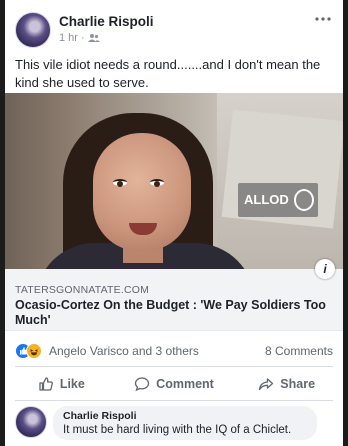 Image resolution: width=348 pixels, height=446 pixels. I want to click on post-meta: 1 hr ·, so click(79, 38).